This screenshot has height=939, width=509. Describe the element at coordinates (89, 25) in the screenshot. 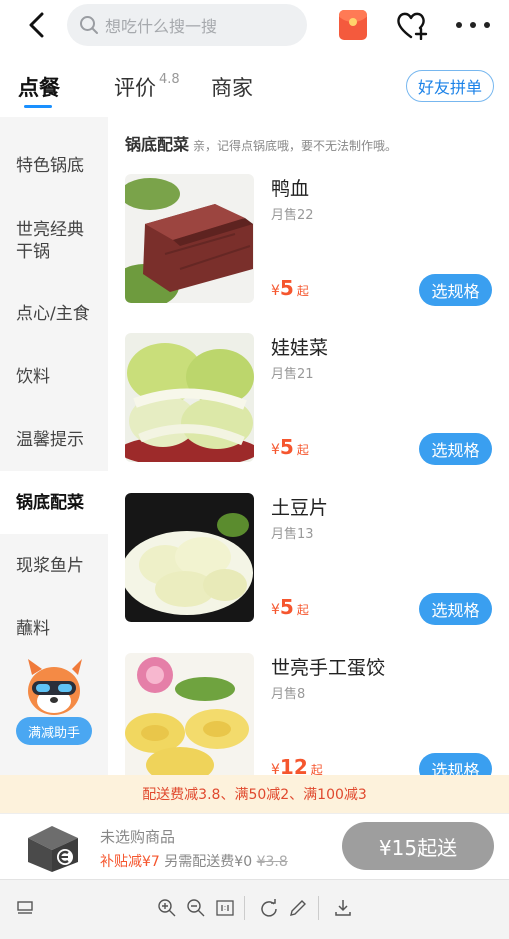

I see `search-icon` at that location.